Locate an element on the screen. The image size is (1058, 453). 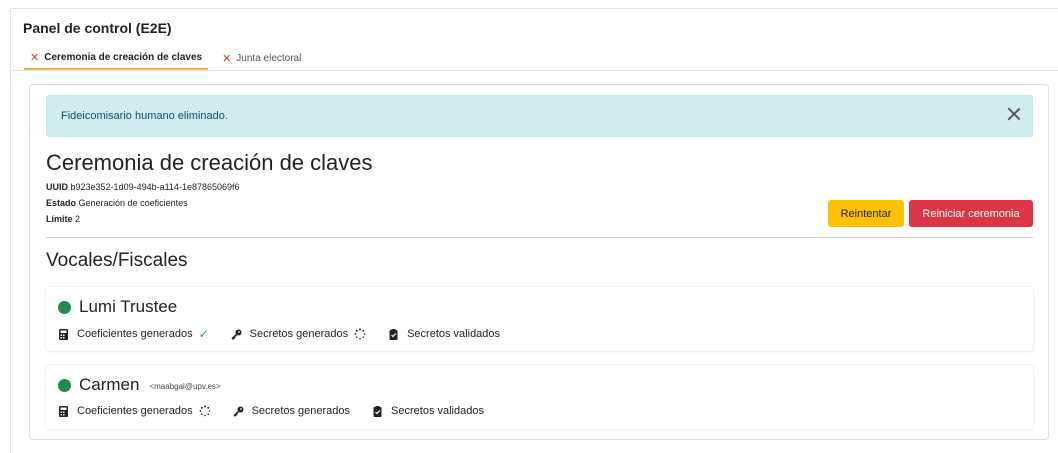
info-alert: Fideicomisario humano eliminado. is located at coordinates (539, 116).